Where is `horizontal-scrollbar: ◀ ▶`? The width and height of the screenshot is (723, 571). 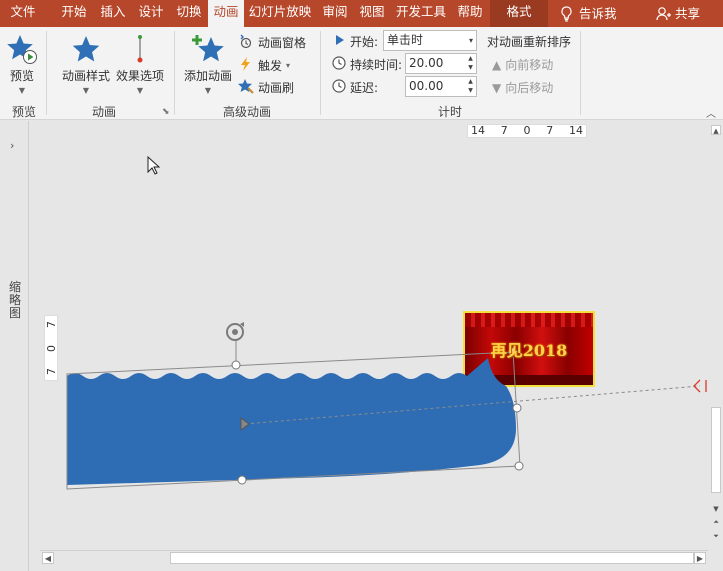 horizontal-scrollbar: ◀ ▶ is located at coordinates (374, 557).